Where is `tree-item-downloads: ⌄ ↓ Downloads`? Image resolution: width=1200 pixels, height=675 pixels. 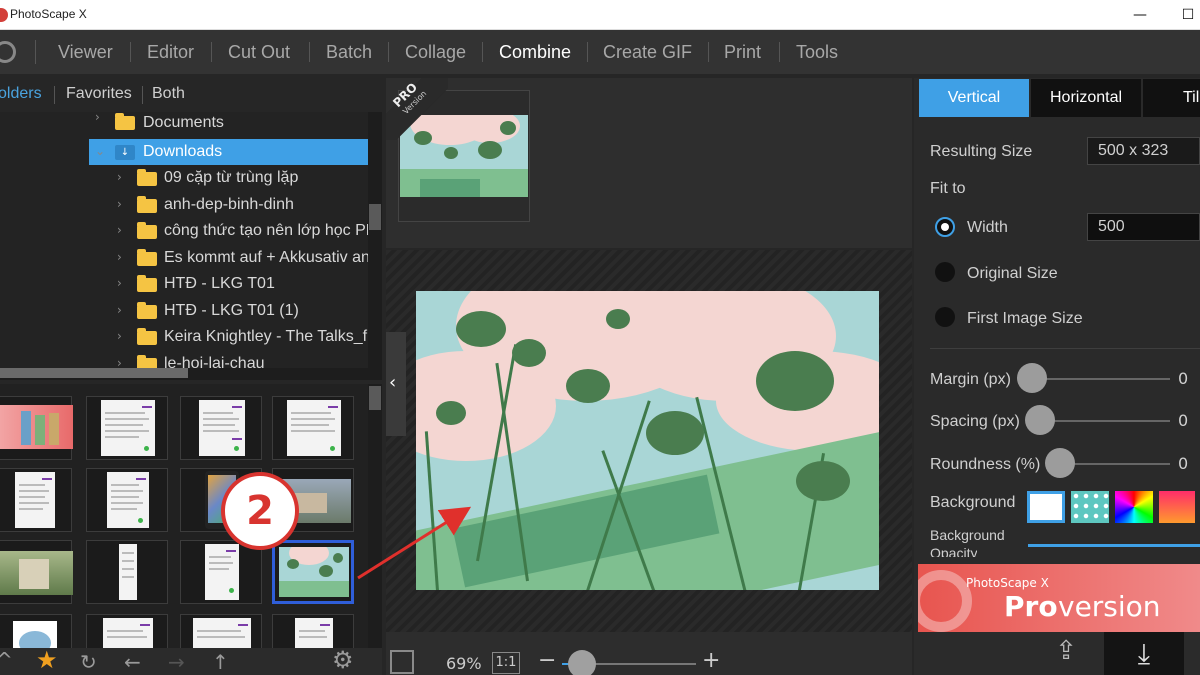
tree-item-downloads: ⌄ ↓ Downloads is located at coordinates (184, 152).